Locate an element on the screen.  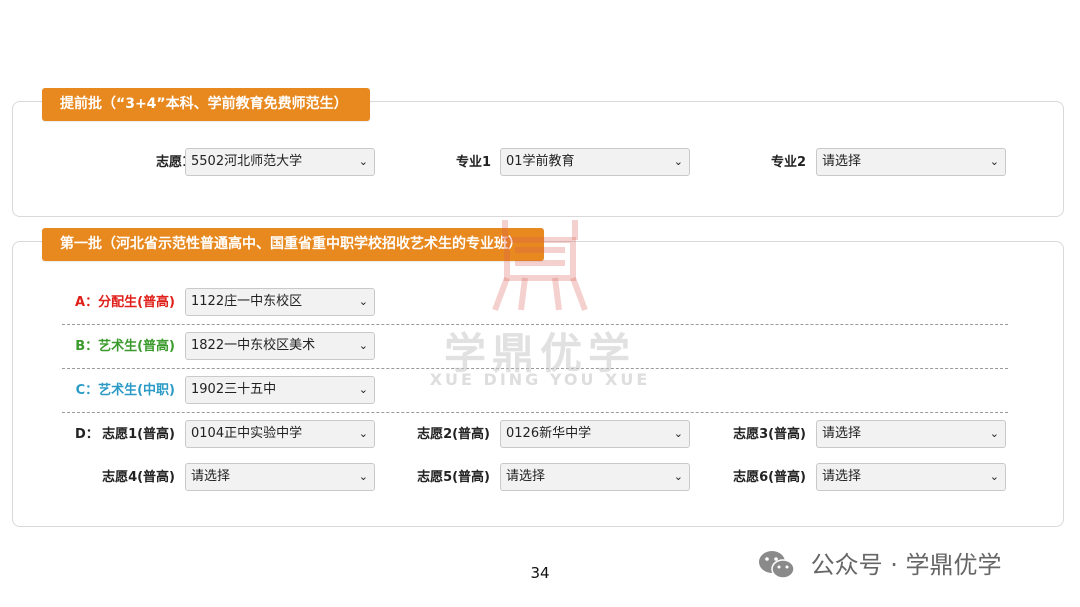
d-zhiyuan3-label: 志愿3(普高) is located at coordinates (769, 434).